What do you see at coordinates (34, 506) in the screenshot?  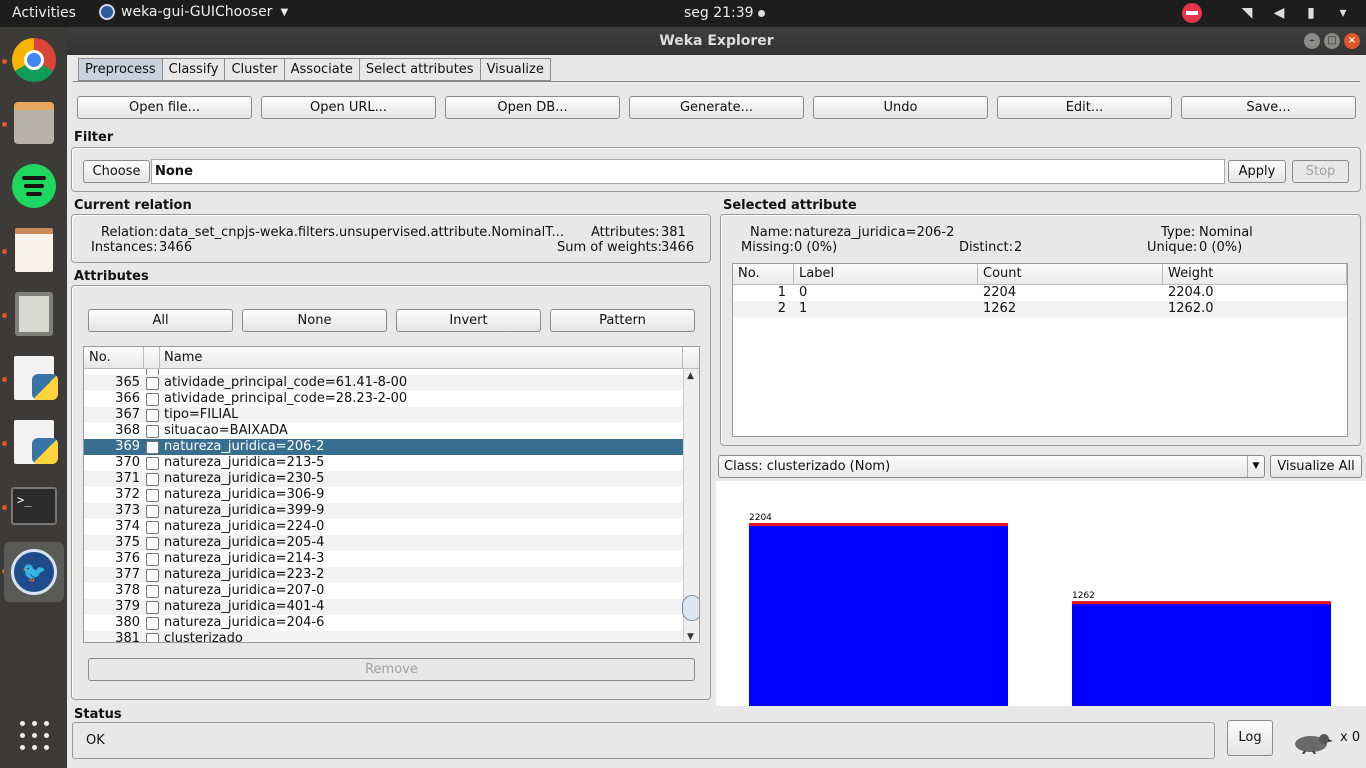 I see `terminal-icon: >_` at bounding box center [34, 506].